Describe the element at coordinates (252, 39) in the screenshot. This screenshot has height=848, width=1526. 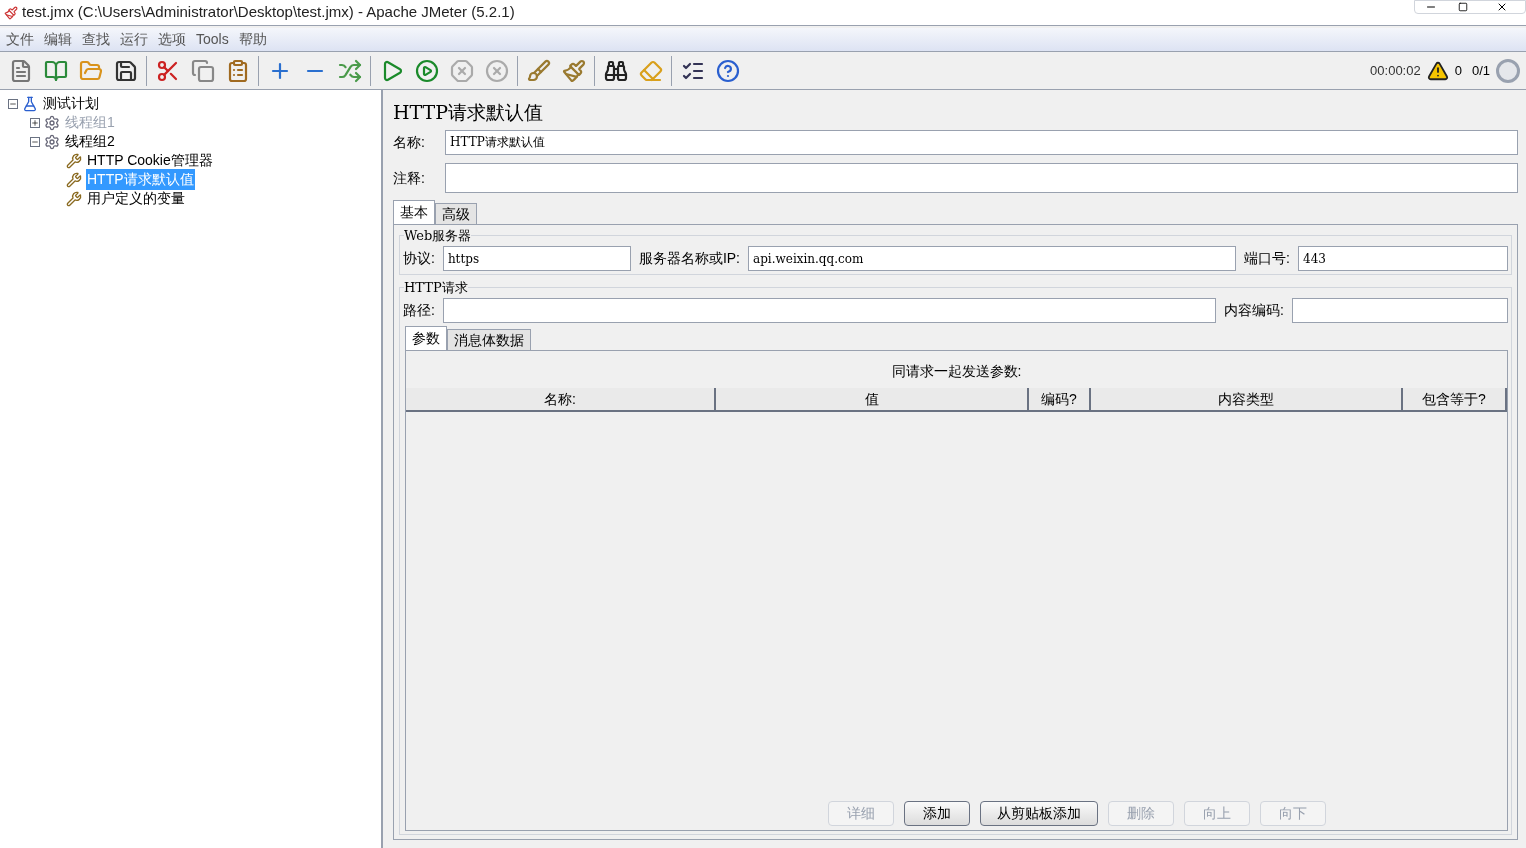
I see `menu-item: 帮助` at that location.